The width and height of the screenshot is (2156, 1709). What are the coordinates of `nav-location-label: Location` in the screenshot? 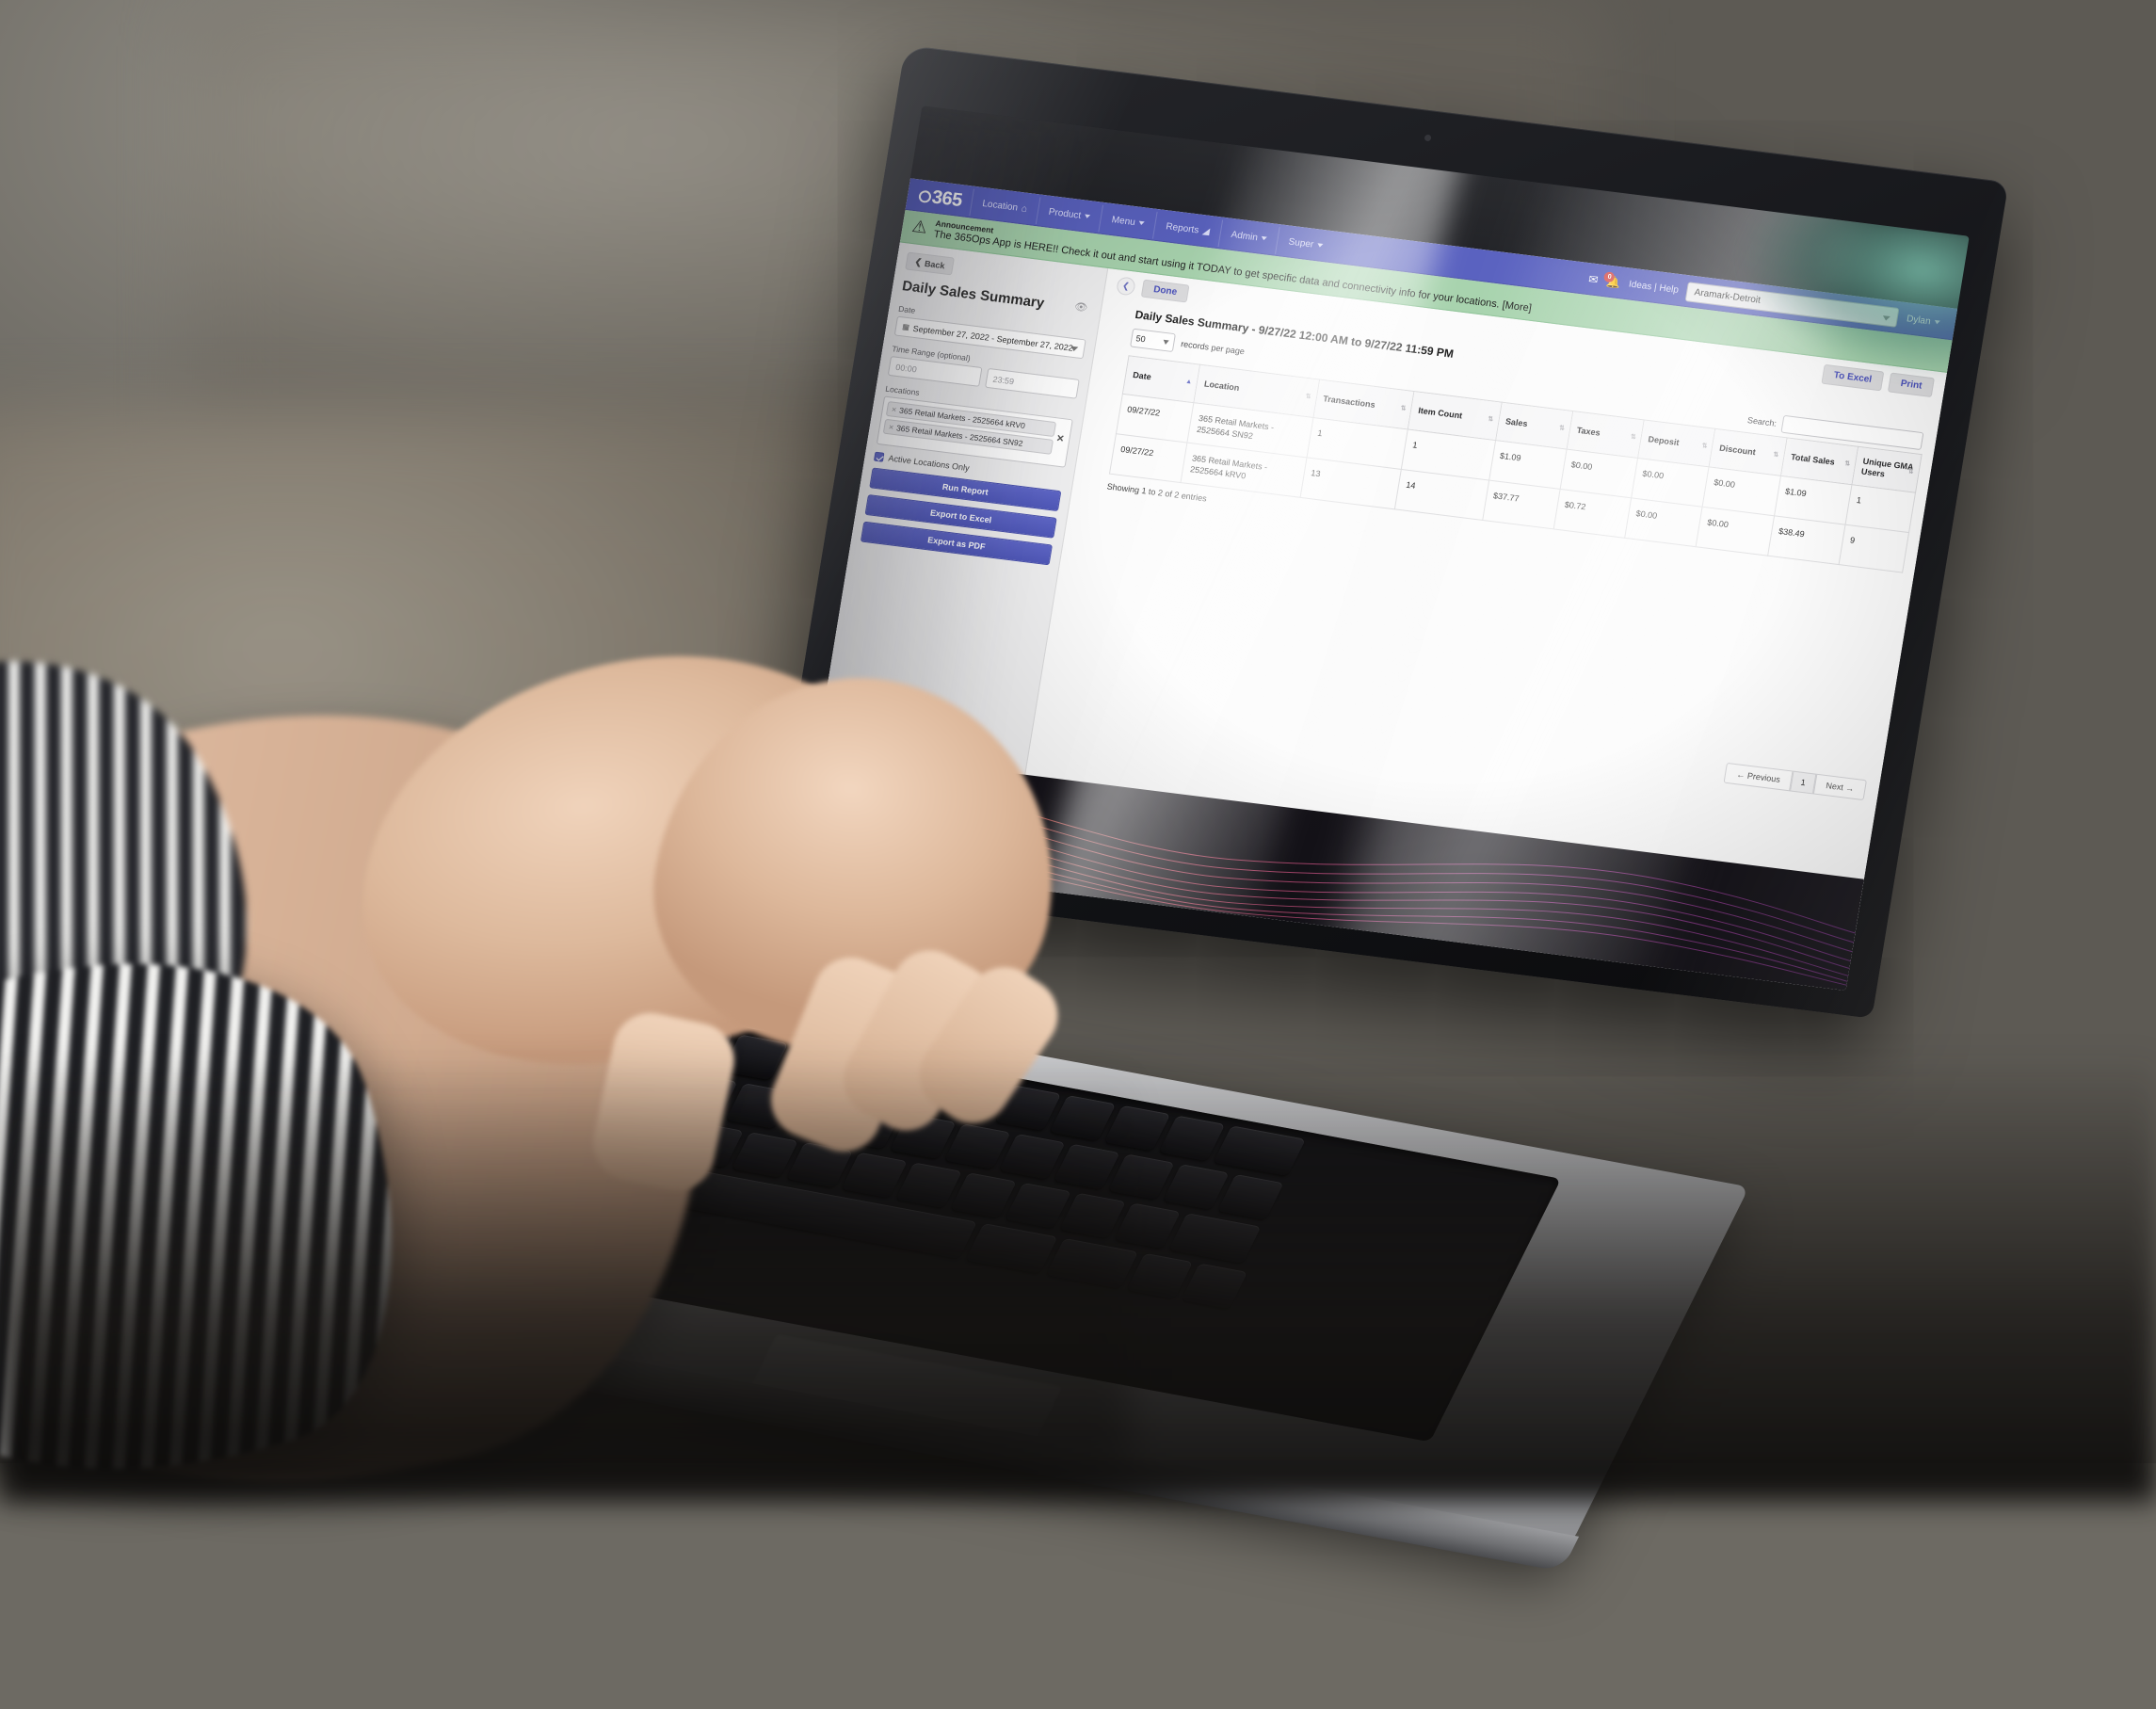 It's located at (1000, 207).